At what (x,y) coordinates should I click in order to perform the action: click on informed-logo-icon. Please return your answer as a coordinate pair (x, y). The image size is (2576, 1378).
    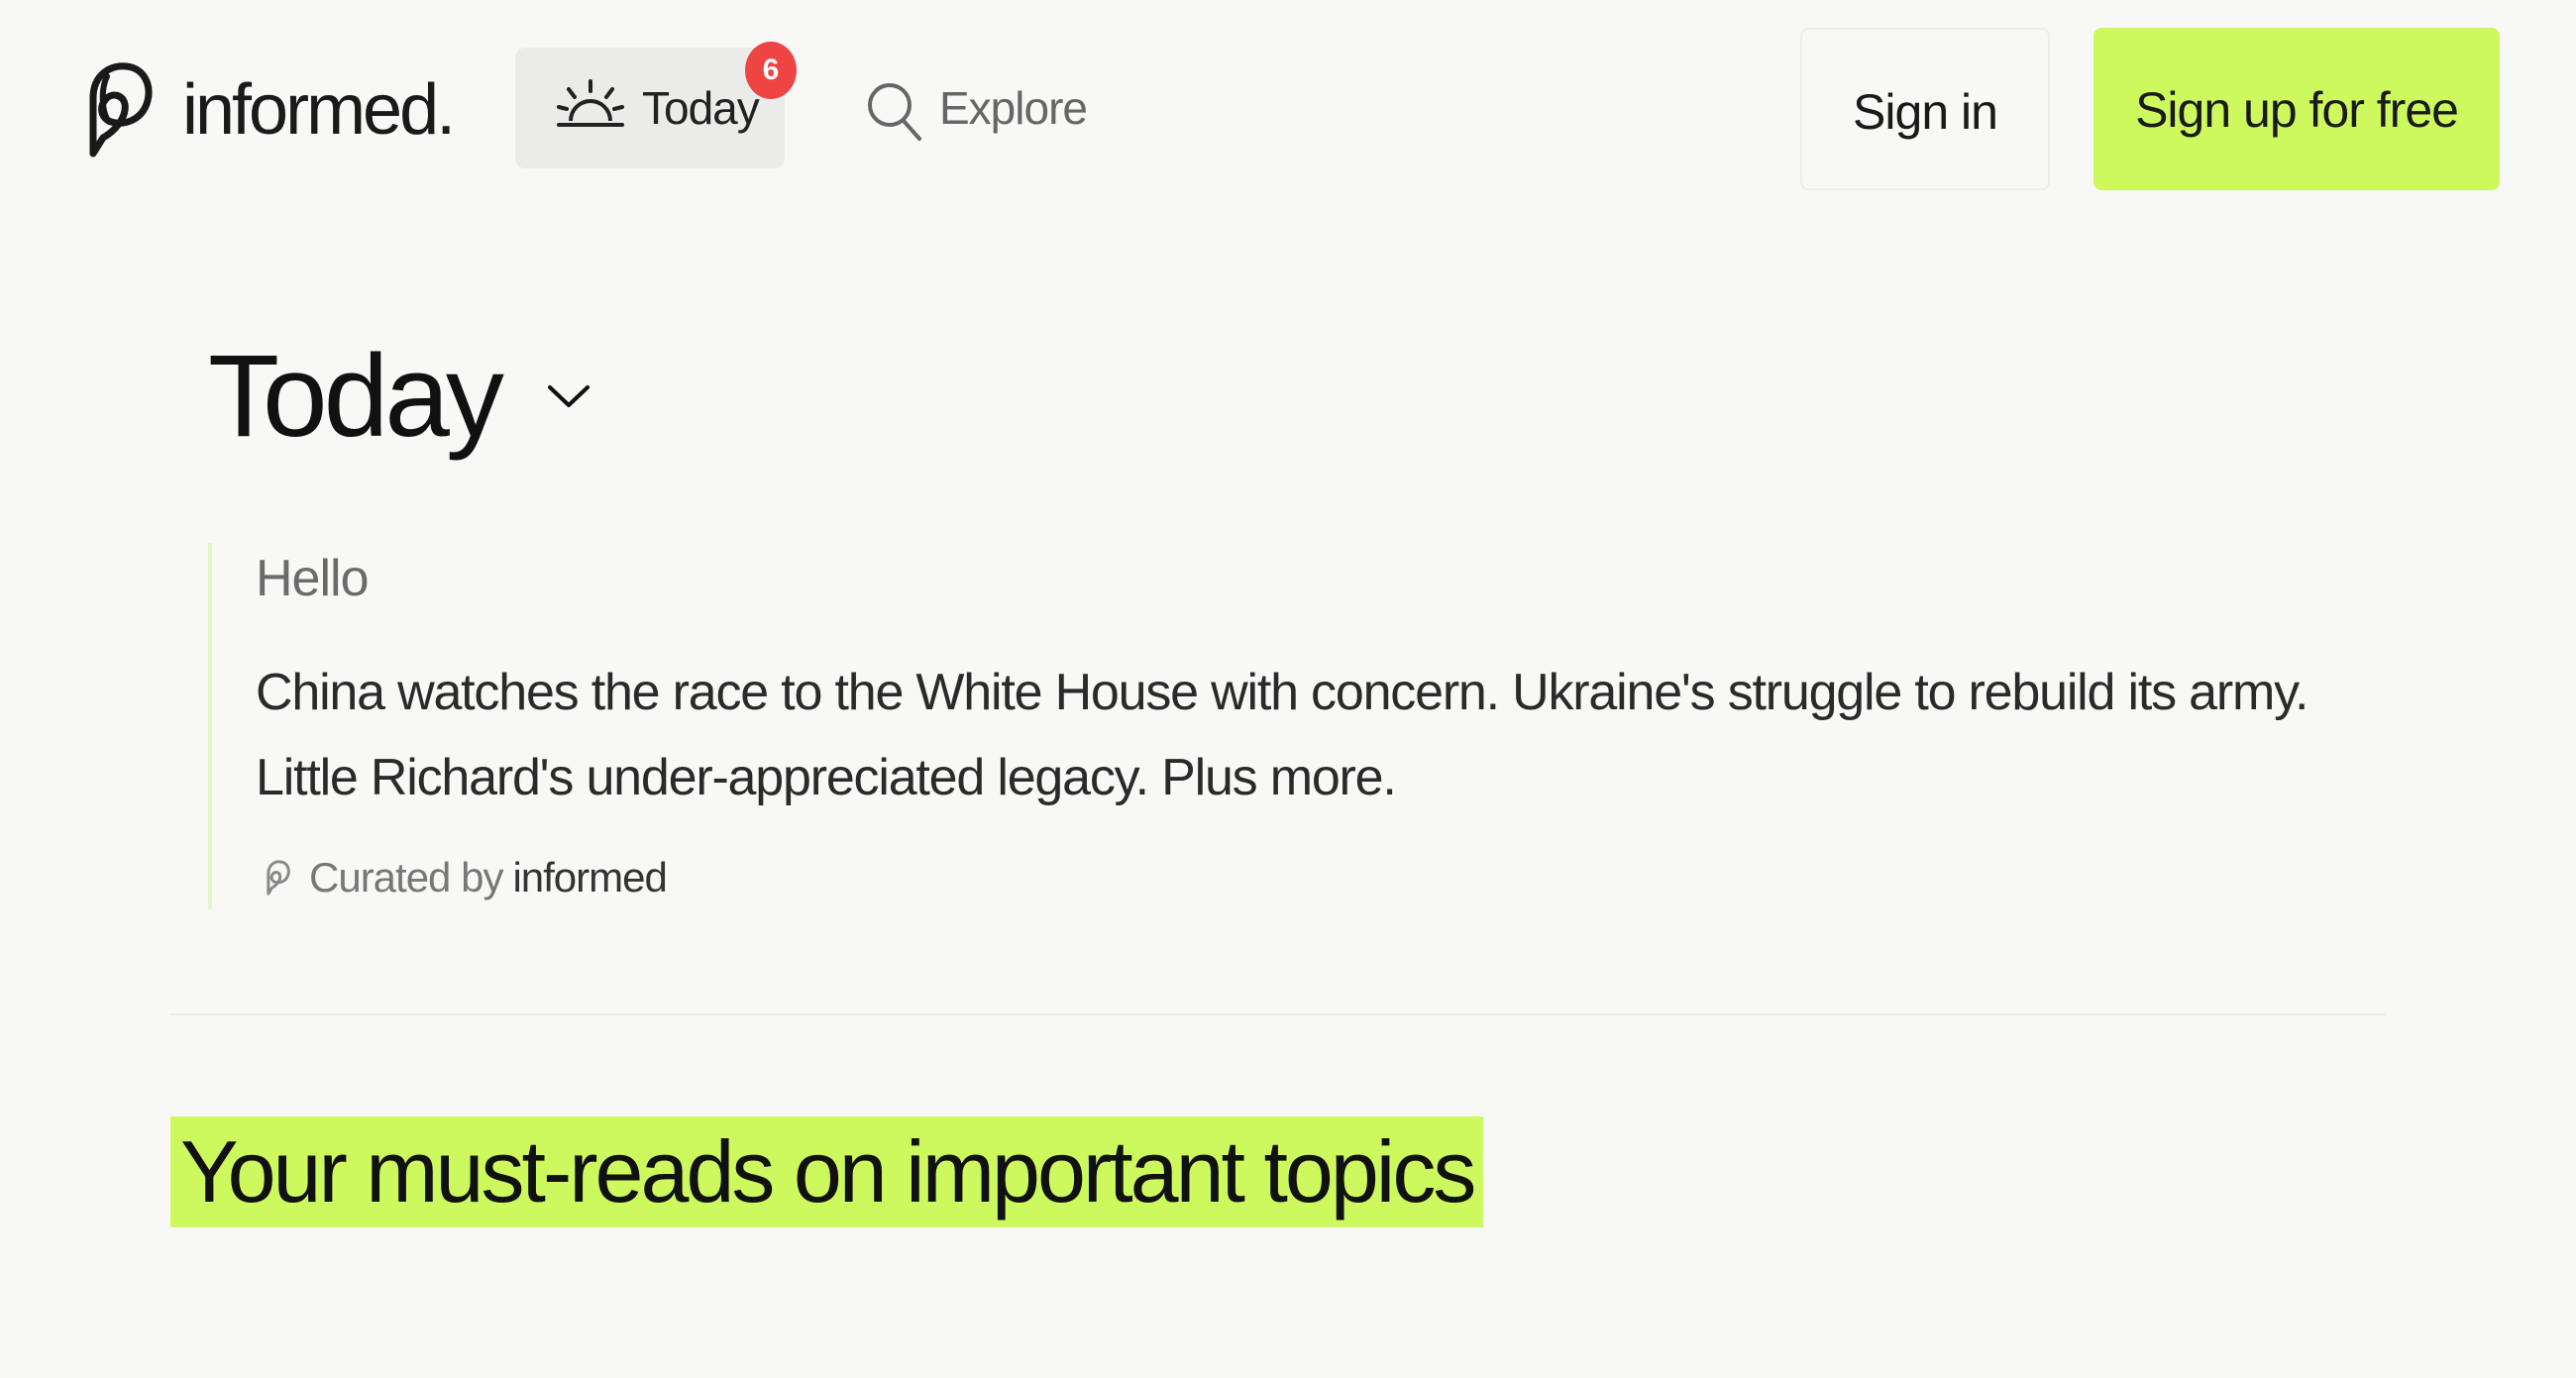
    Looking at the image, I should click on (121, 110).